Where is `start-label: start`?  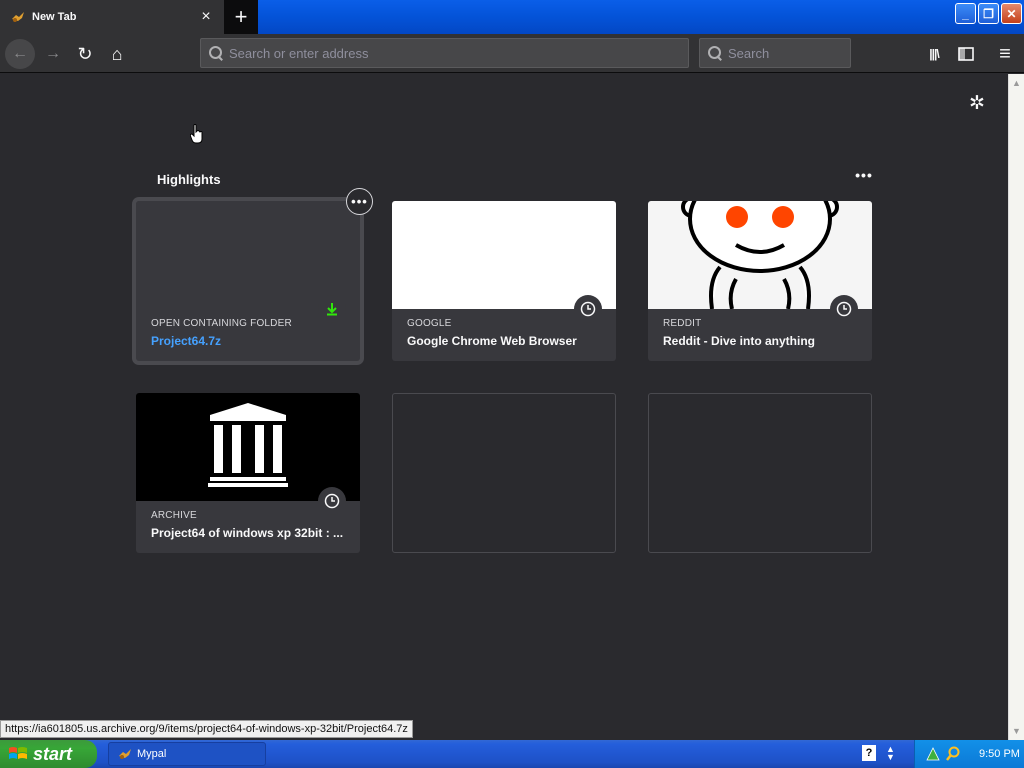 start-label: start is located at coordinates (53, 753).